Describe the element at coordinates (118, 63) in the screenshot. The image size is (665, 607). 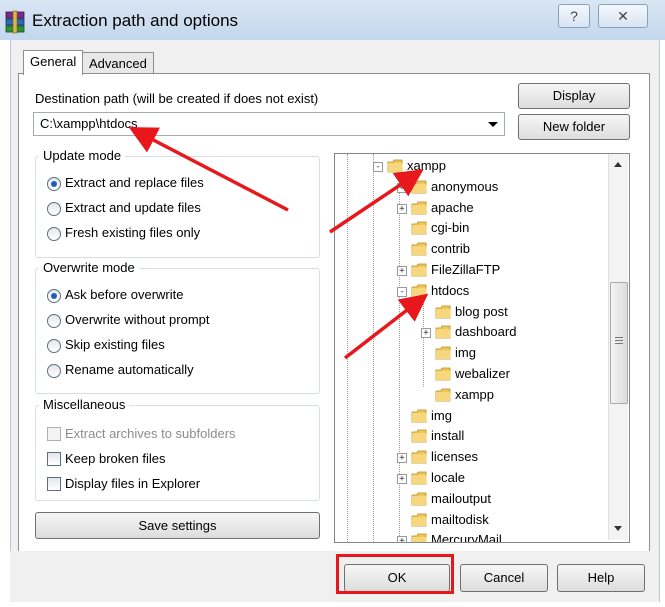
I see `tab-advanced: Advanced` at that location.